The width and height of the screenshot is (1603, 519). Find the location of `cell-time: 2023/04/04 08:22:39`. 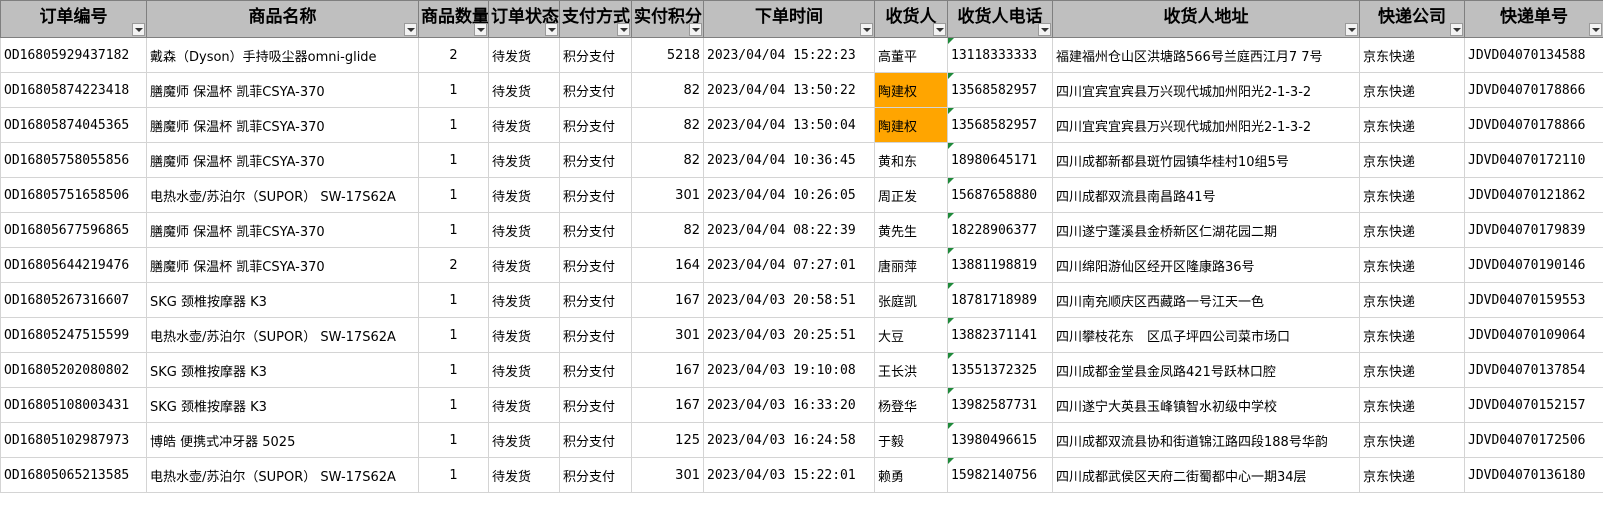

cell-time: 2023/04/04 08:22:39 is located at coordinates (789, 230).